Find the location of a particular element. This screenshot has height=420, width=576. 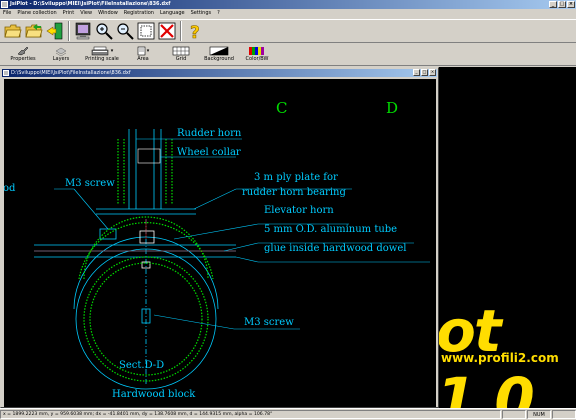

annotation-m3-screw-top: M3 screw is located at coordinates (90, 183).